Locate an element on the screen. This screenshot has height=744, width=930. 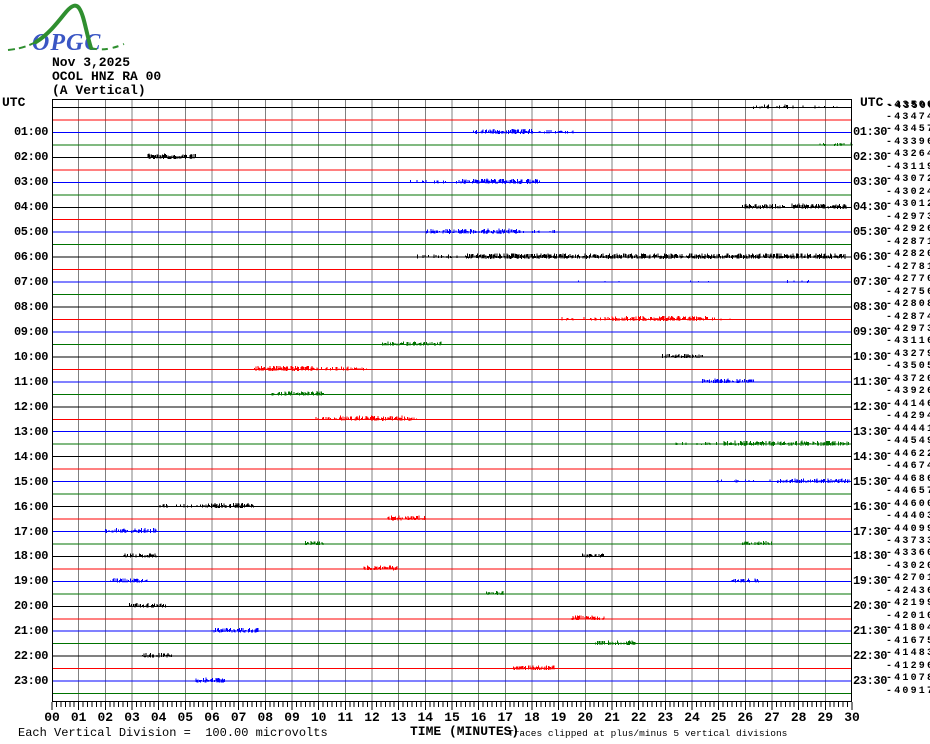
left-time-label: 03:00 is located at coordinates (30, 182).